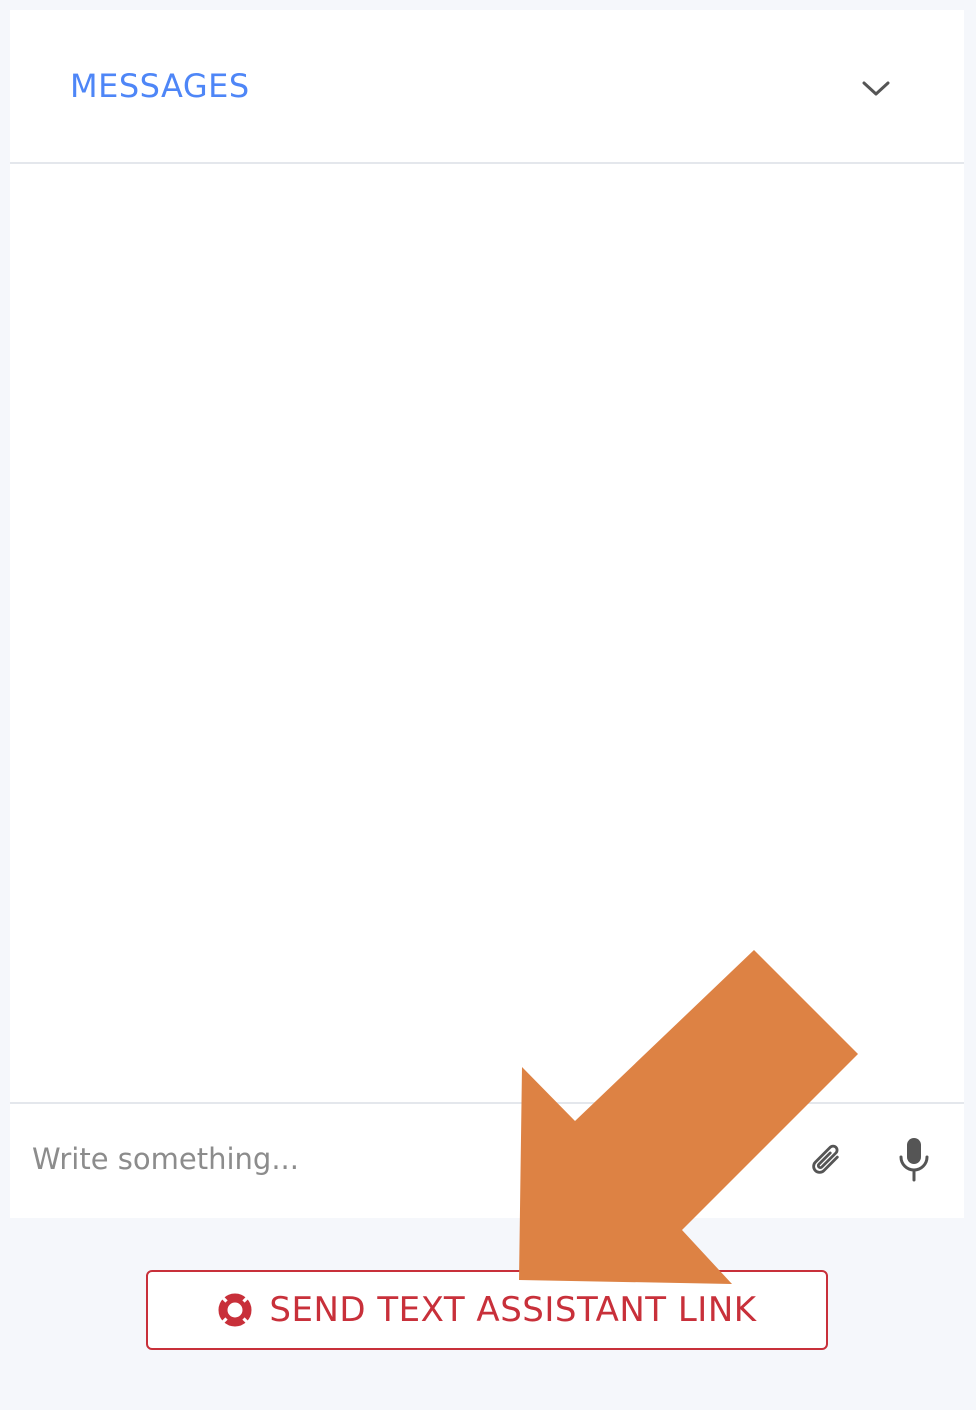 The height and width of the screenshot is (1410, 976). I want to click on send-text-assistant-link-button: SEND TEXT ASSISTANT LINK, so click(487, 1310).